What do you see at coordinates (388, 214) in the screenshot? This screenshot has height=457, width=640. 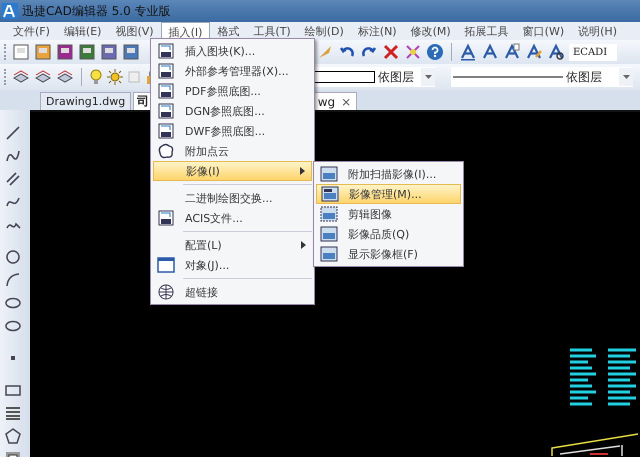 I see `menu-item: 剪辑图像` at bounding box center [388, 214].